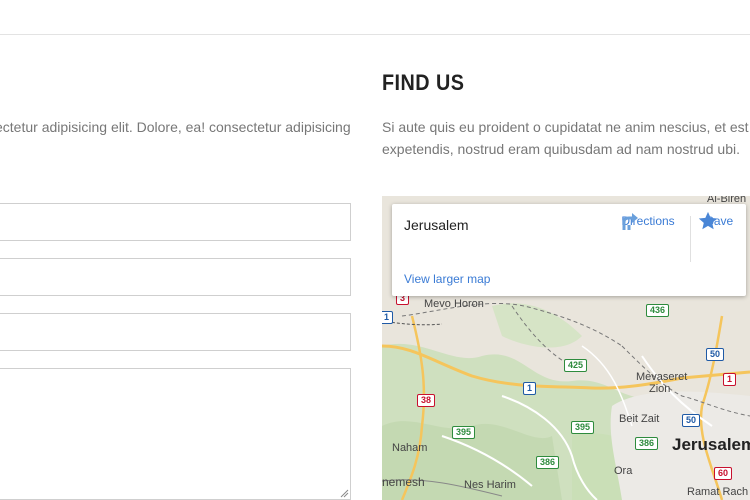 The image size is (750, 500). I want to click on map-label-beit-zait: Beit Zait, so click(639, 419).